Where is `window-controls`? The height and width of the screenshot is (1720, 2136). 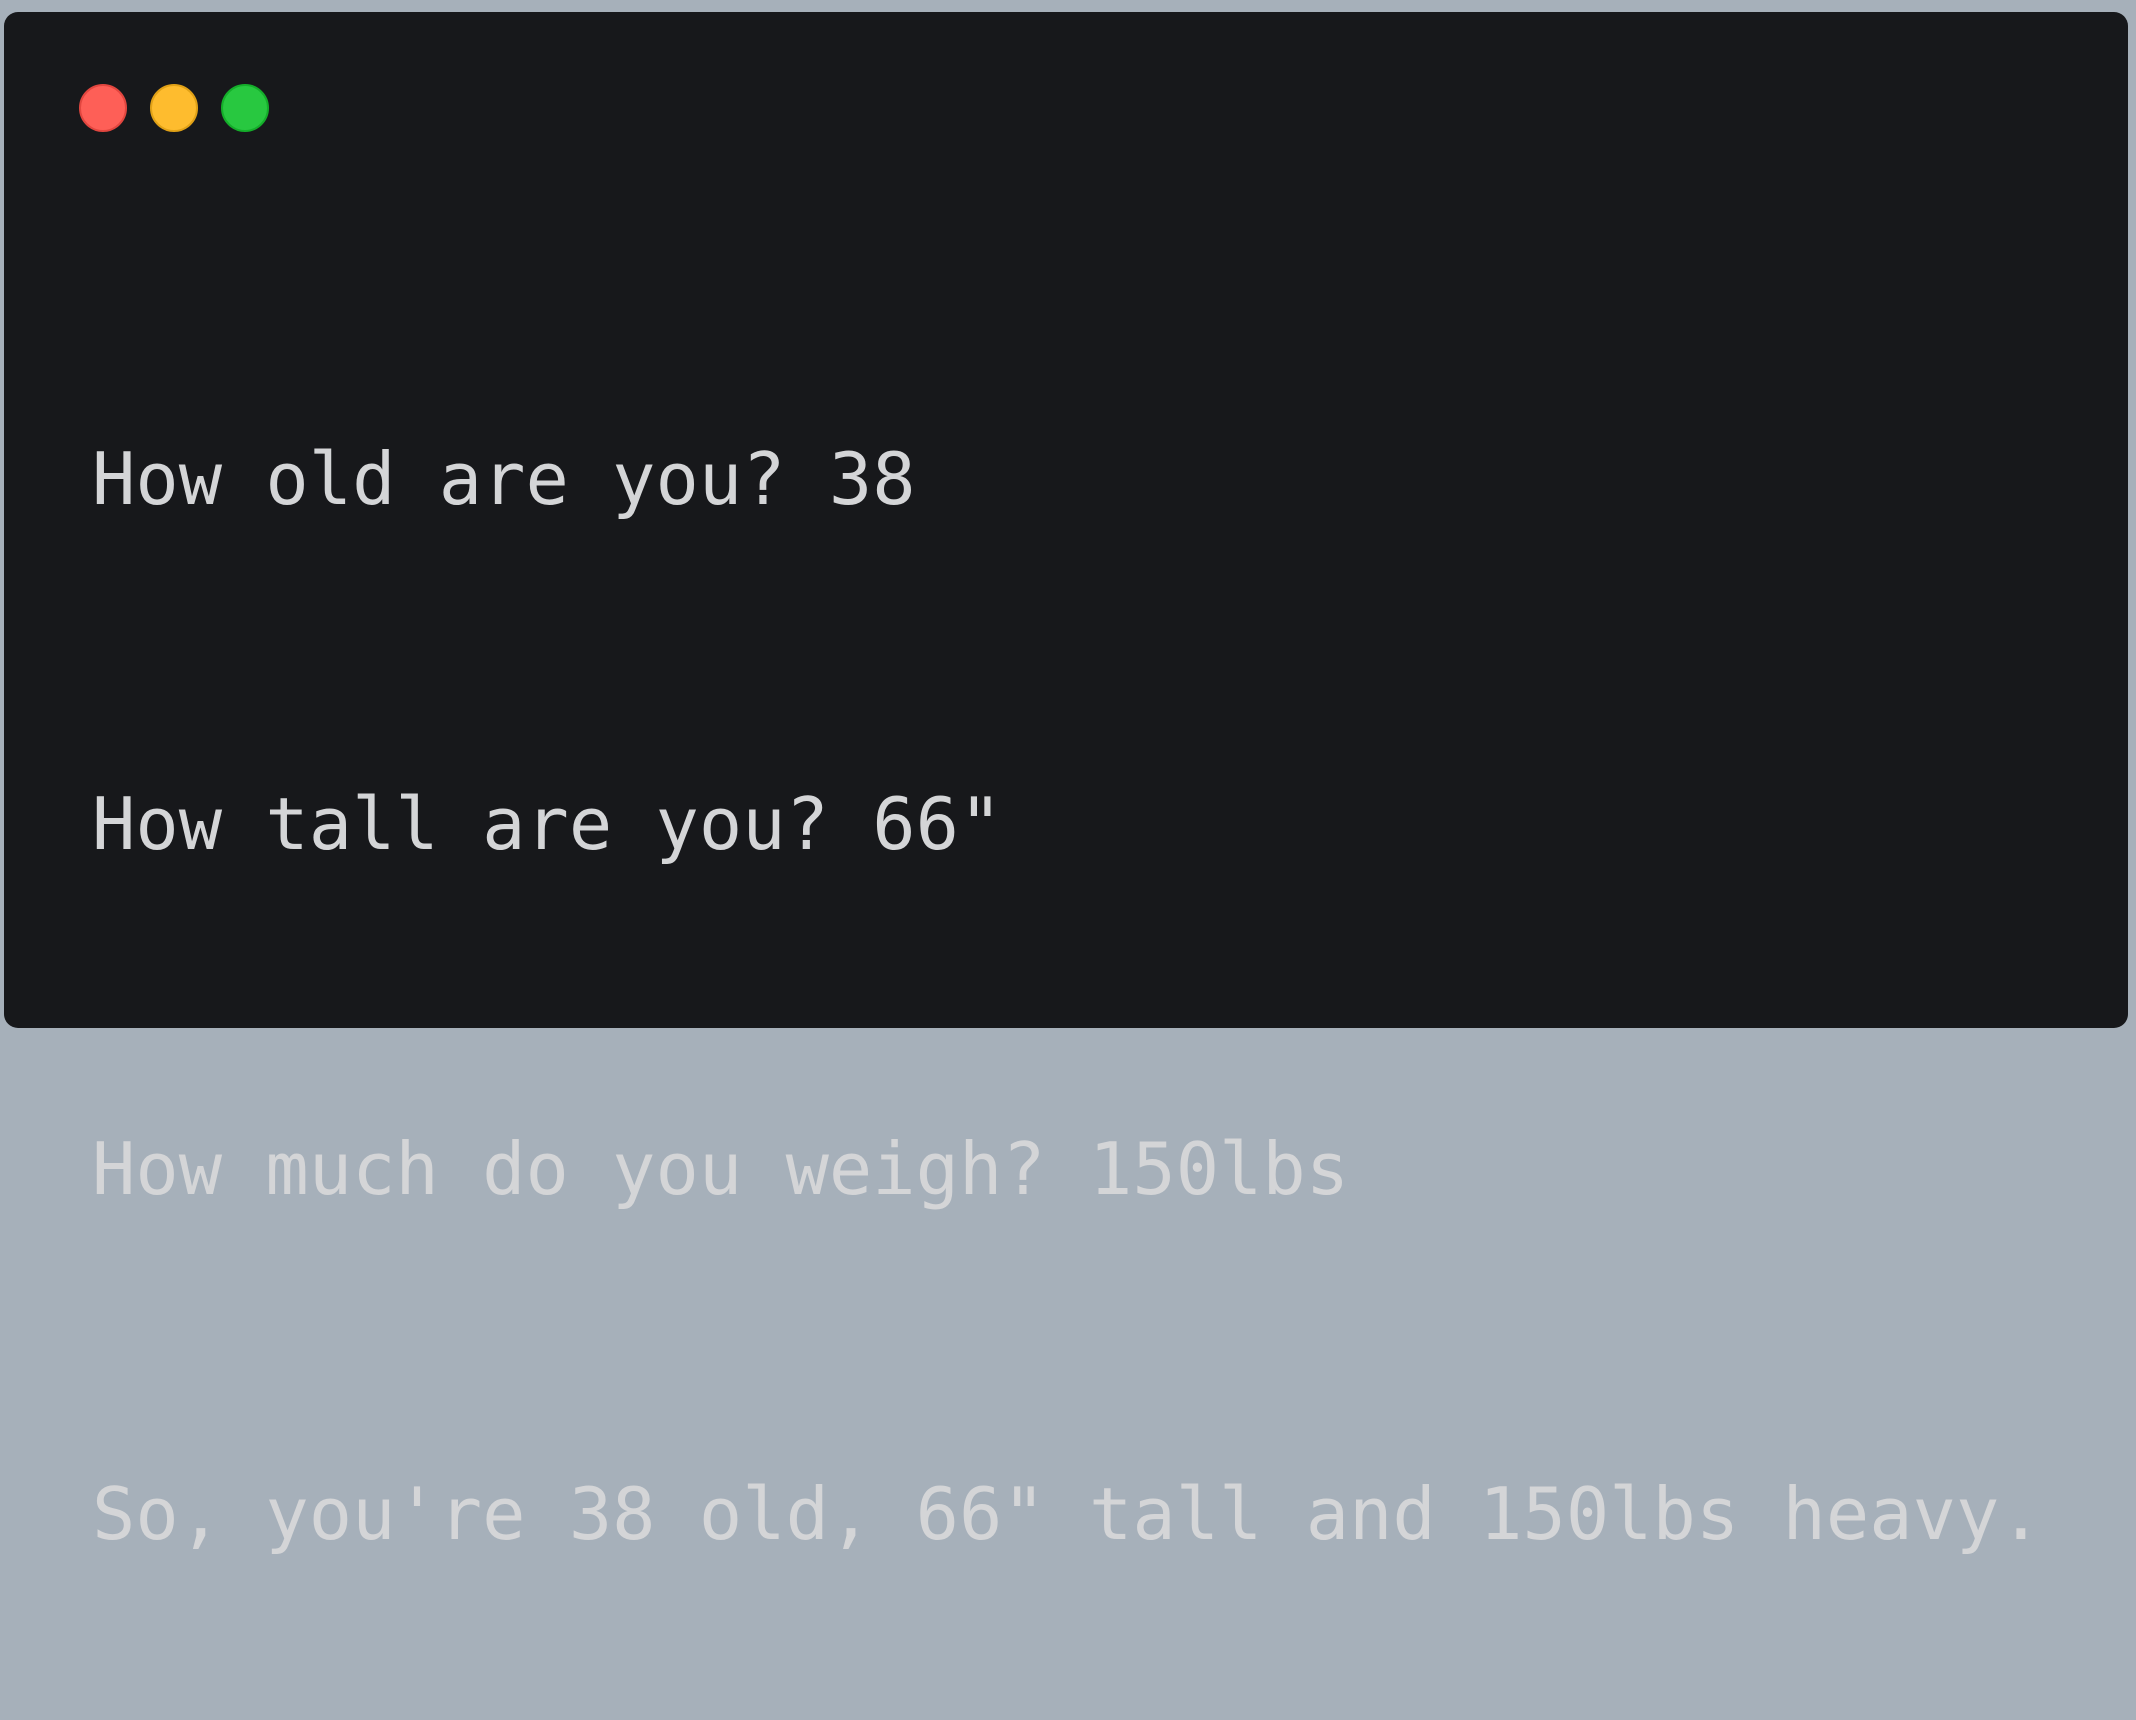 window-controls is located at coordinates (174, 108).